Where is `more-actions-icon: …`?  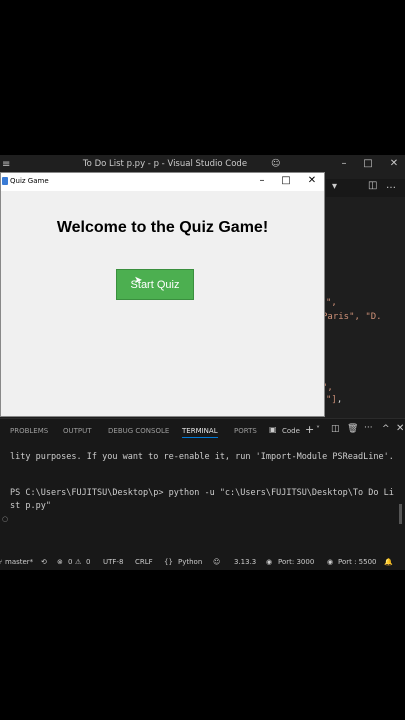 more-actions-icon: … is located at coordinates (391, 185).